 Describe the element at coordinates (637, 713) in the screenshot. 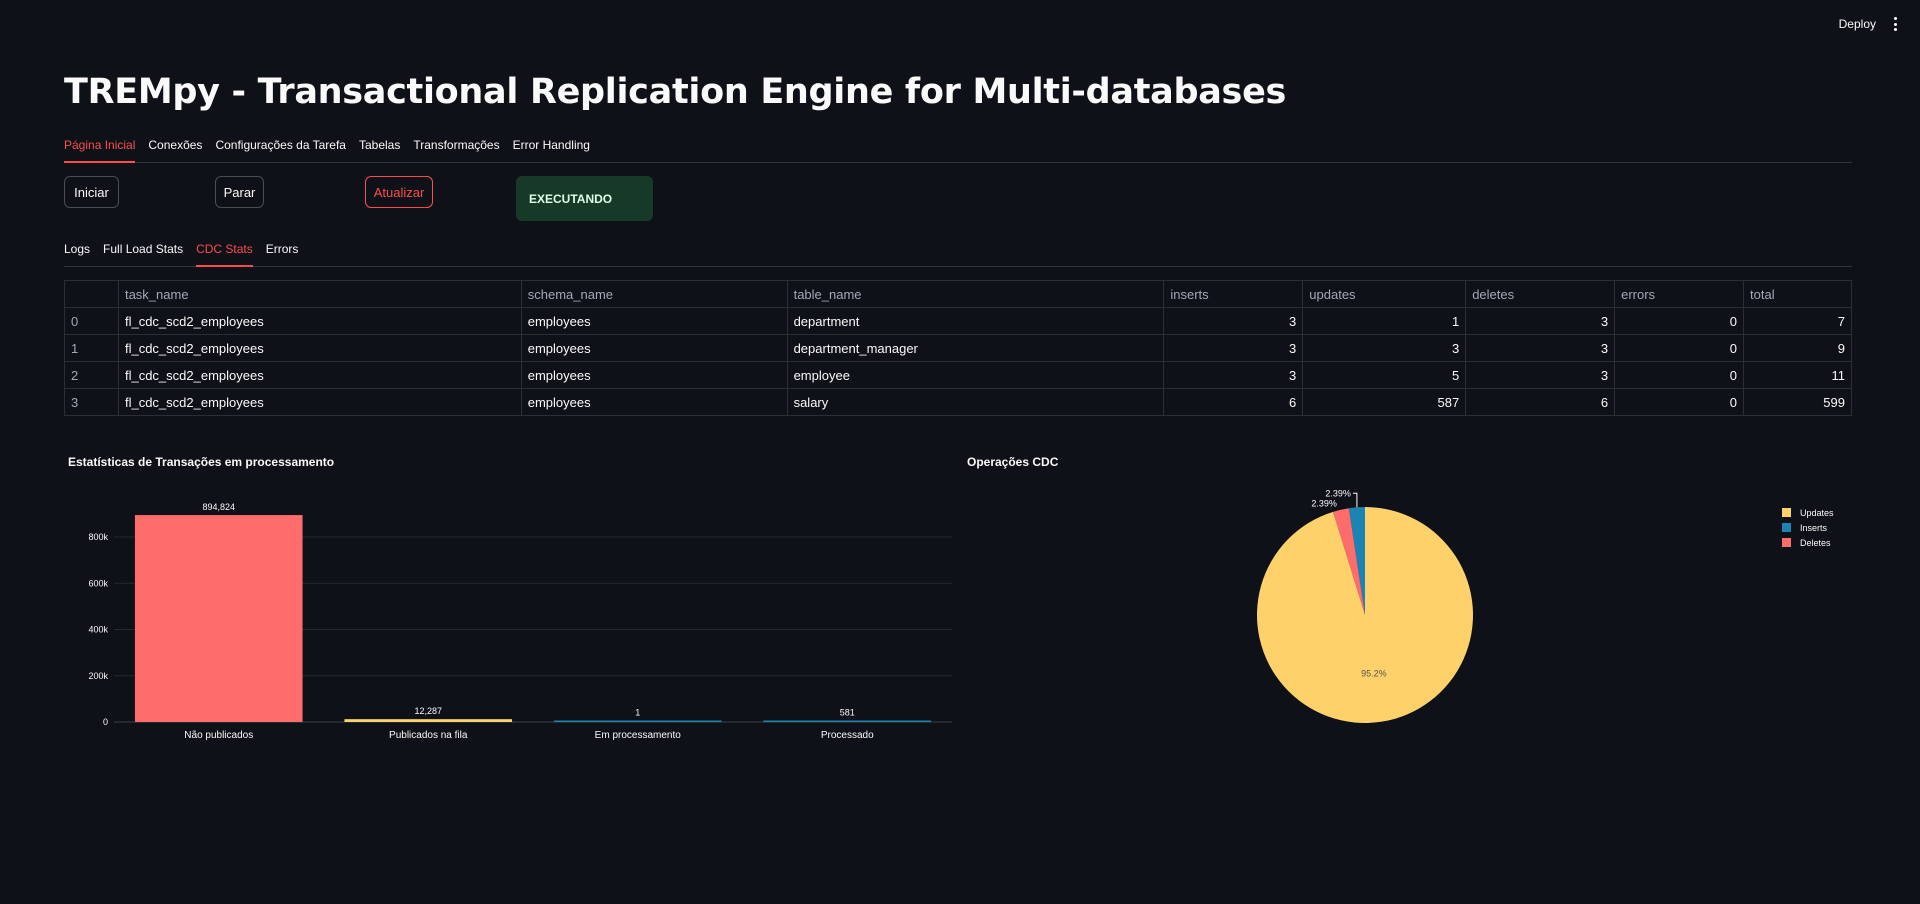

I see `bar-value-label: 1` at that location.